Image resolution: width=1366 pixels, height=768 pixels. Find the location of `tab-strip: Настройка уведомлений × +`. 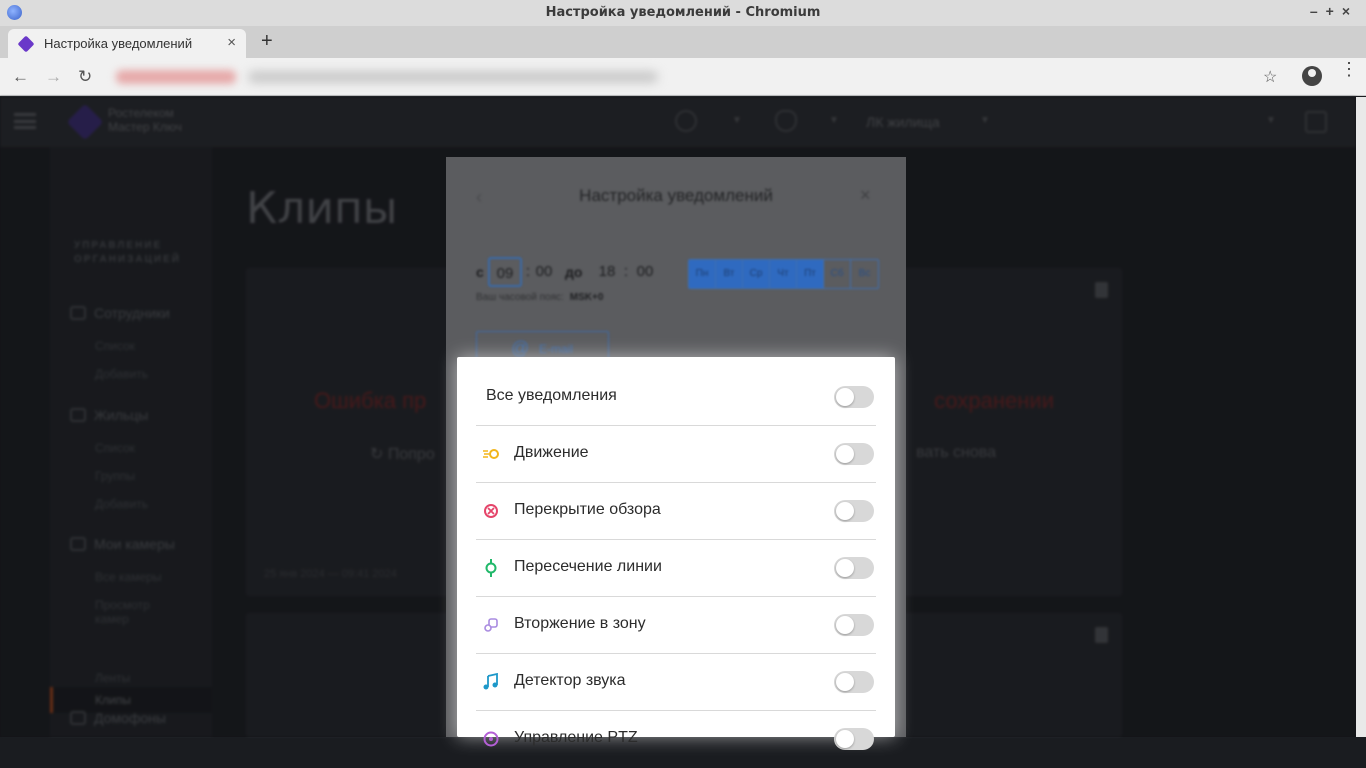

tab-strip: Настройка уведомлений × + is located at coordinates (683, 42).